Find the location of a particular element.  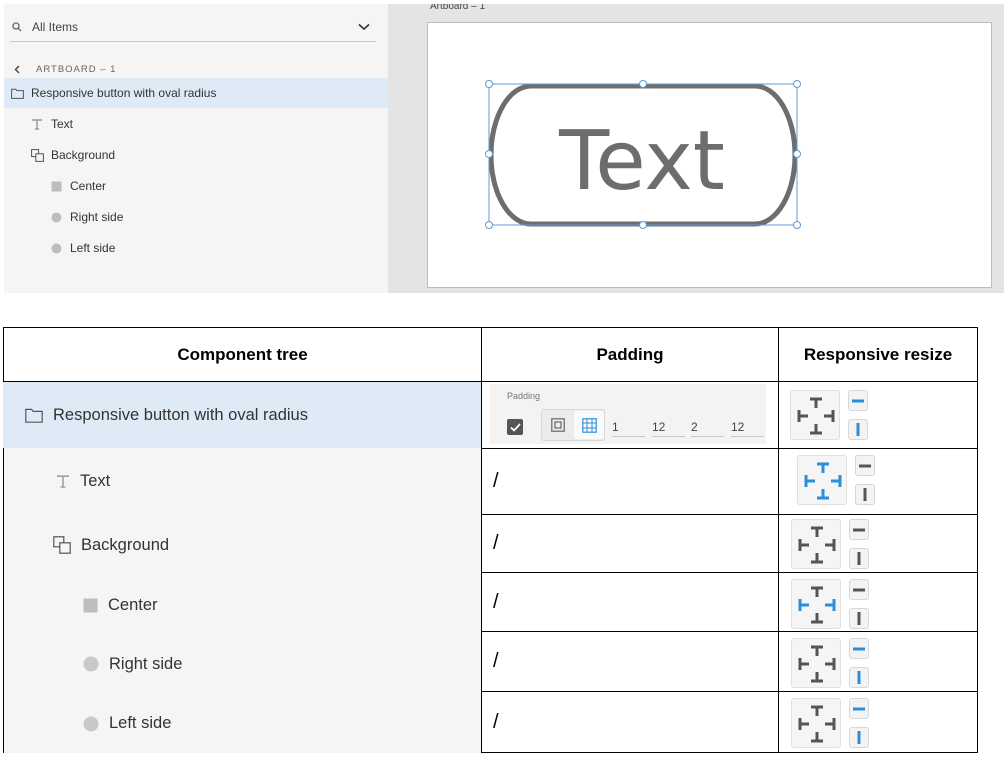

header-responsive-resize: Responsive resize is located at coordinates (878, 354).